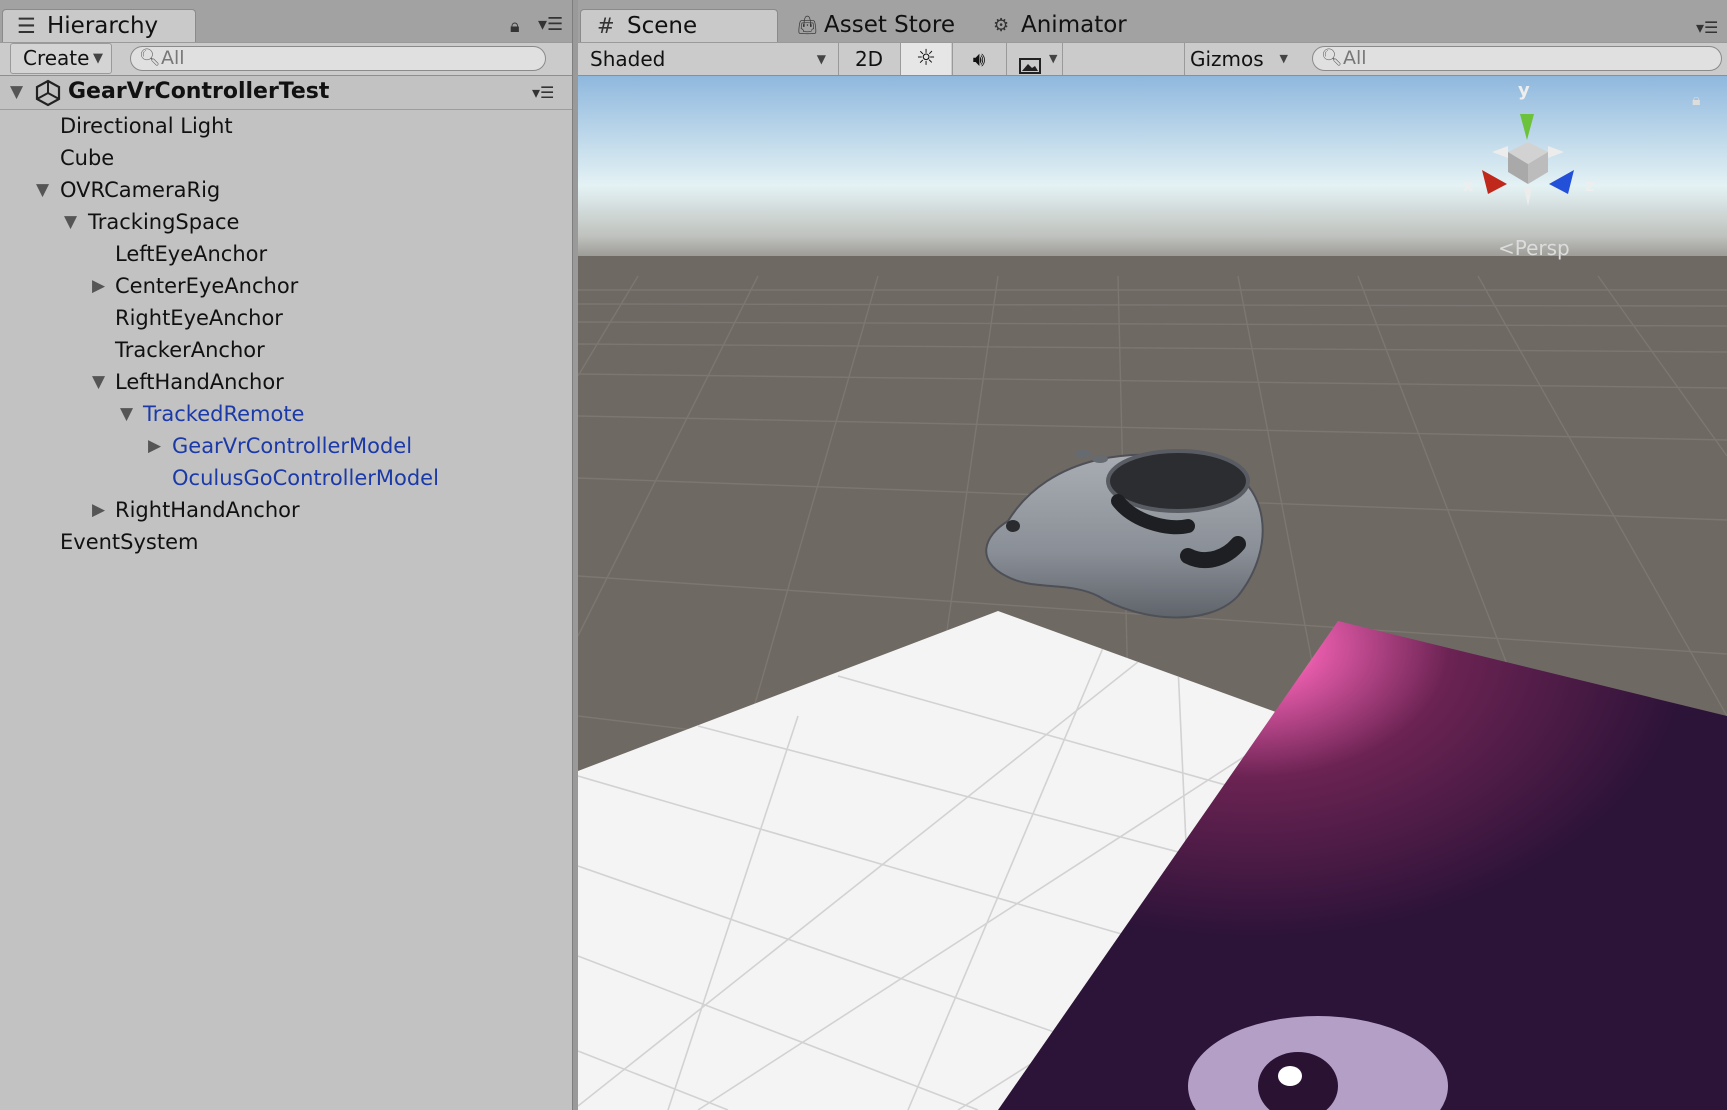 This screenshot has height=1110, width=1727. Describe the element at coordinates (1468, 185) in the screenshot. I see `gizmo-axis-x-label: x` at that location.